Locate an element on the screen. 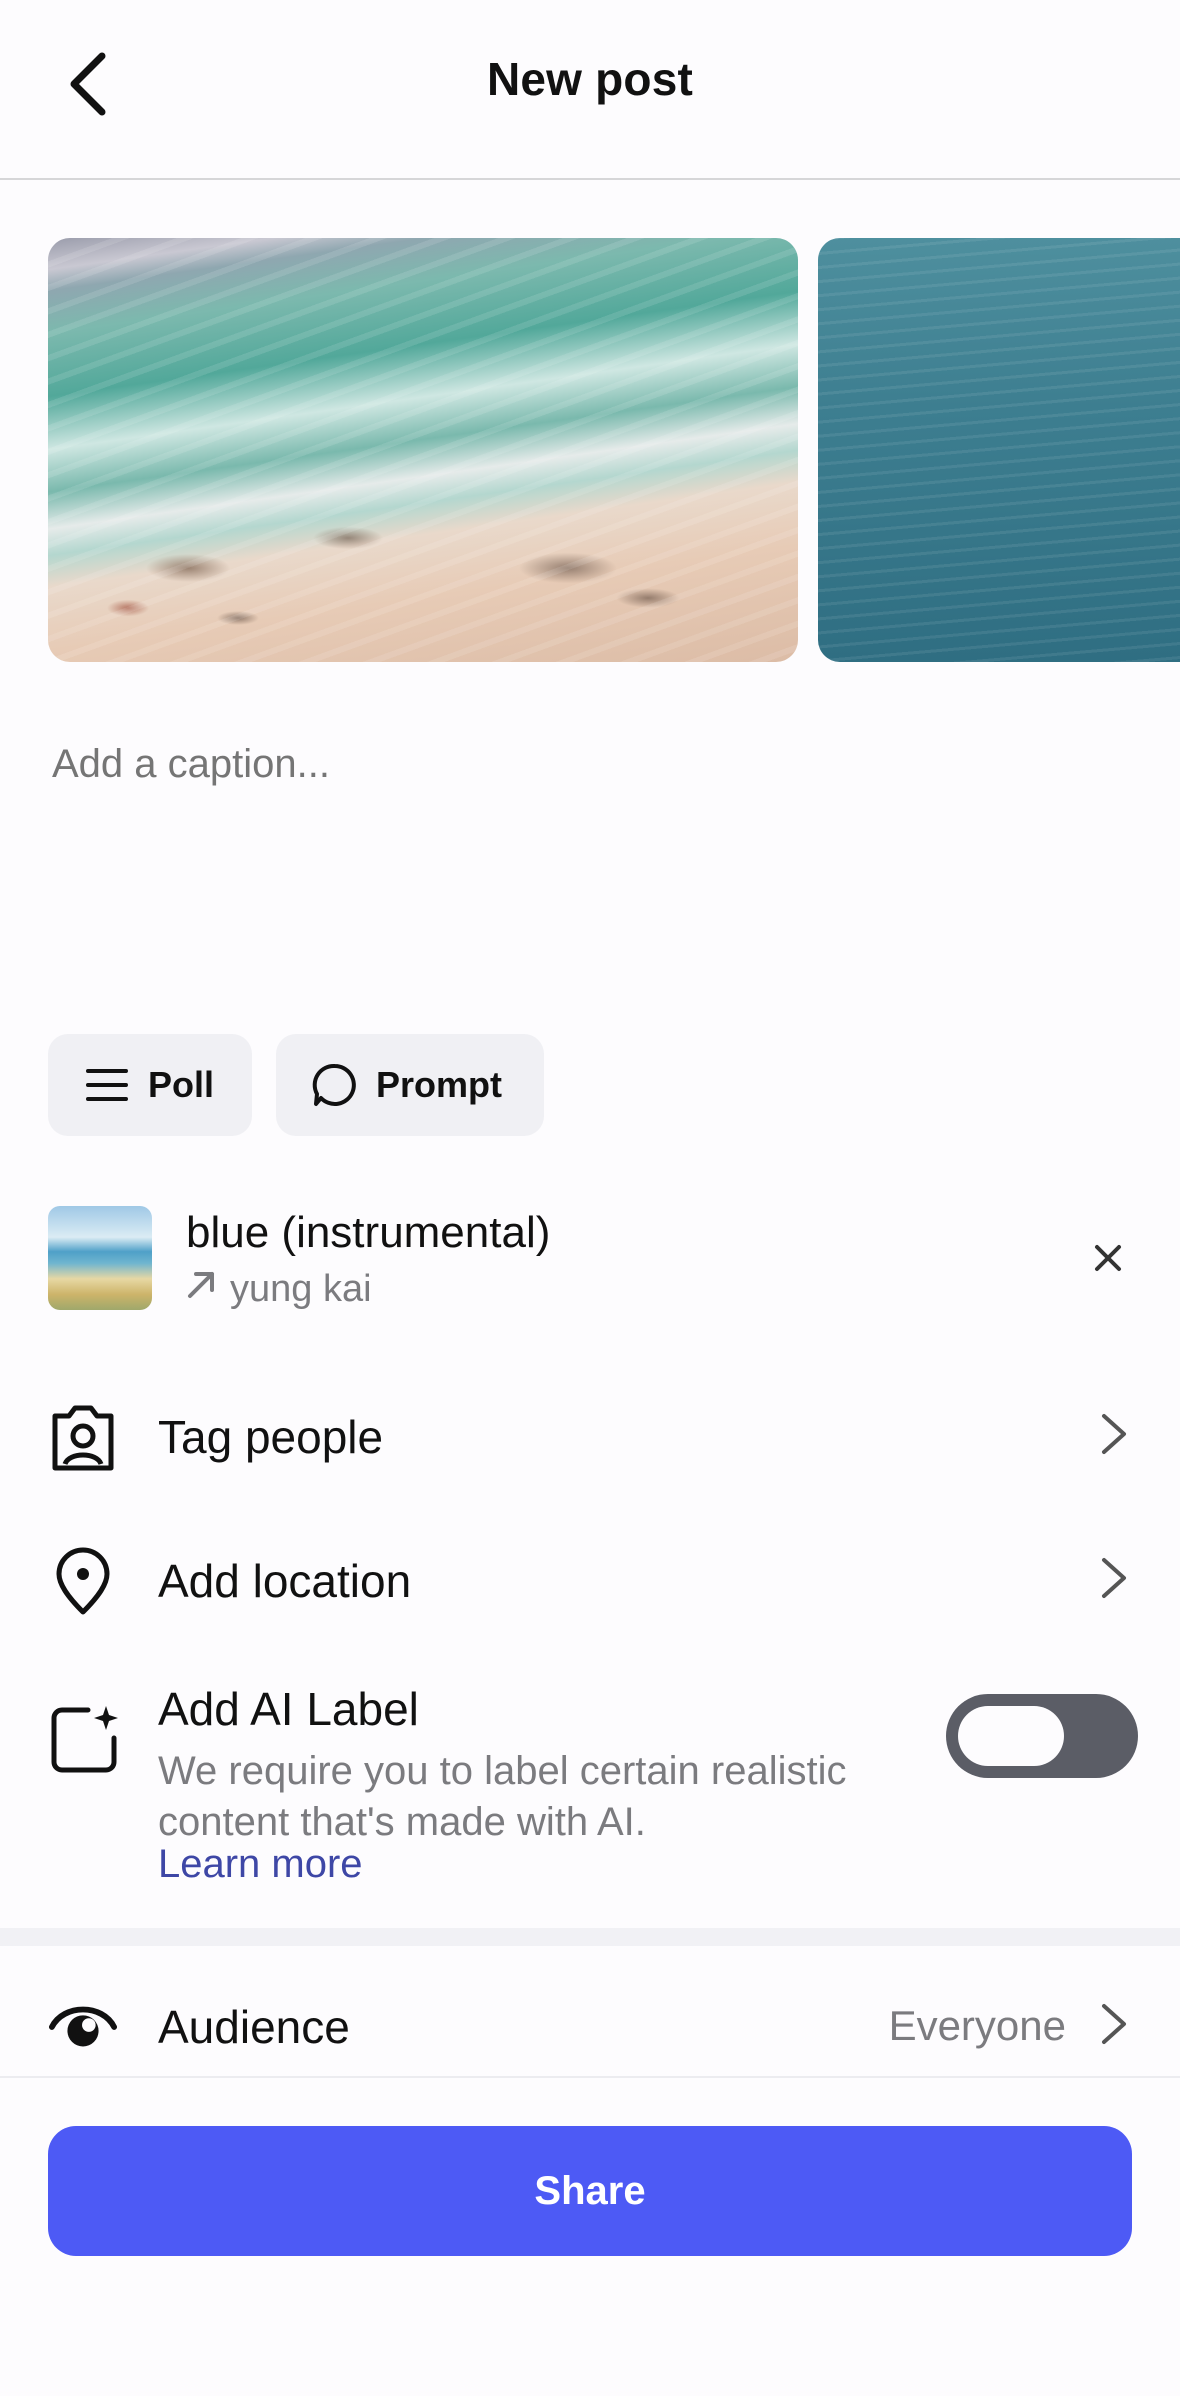 The image size is (1180, 2396). poll-label: Poll is located at coordinates (181, 1084).